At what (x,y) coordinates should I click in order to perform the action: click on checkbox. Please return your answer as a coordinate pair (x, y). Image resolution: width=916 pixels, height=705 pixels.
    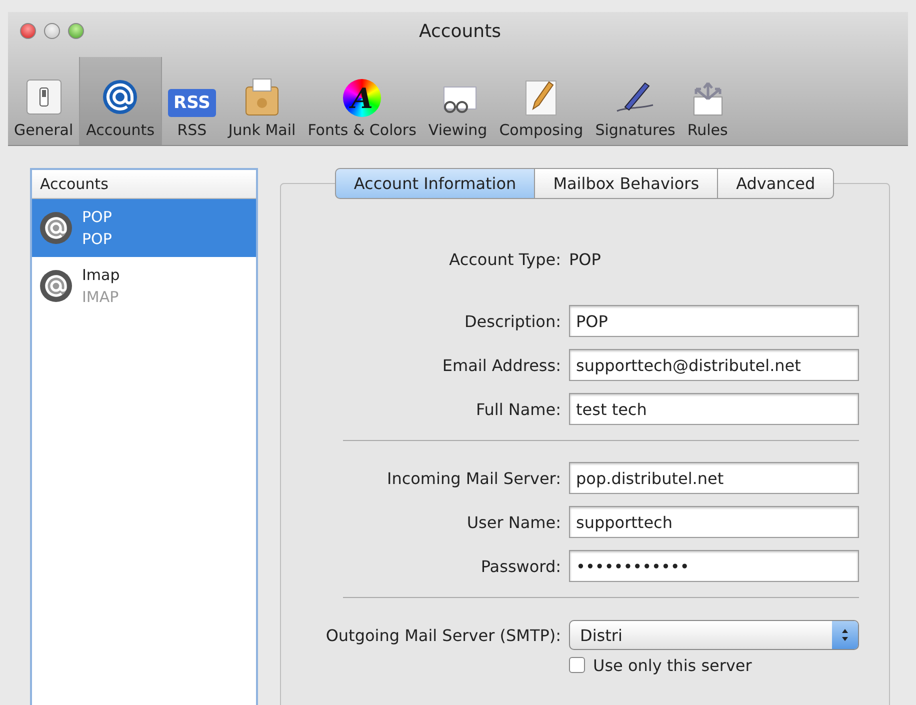
    Looking at the image, I should click on (577, 665).